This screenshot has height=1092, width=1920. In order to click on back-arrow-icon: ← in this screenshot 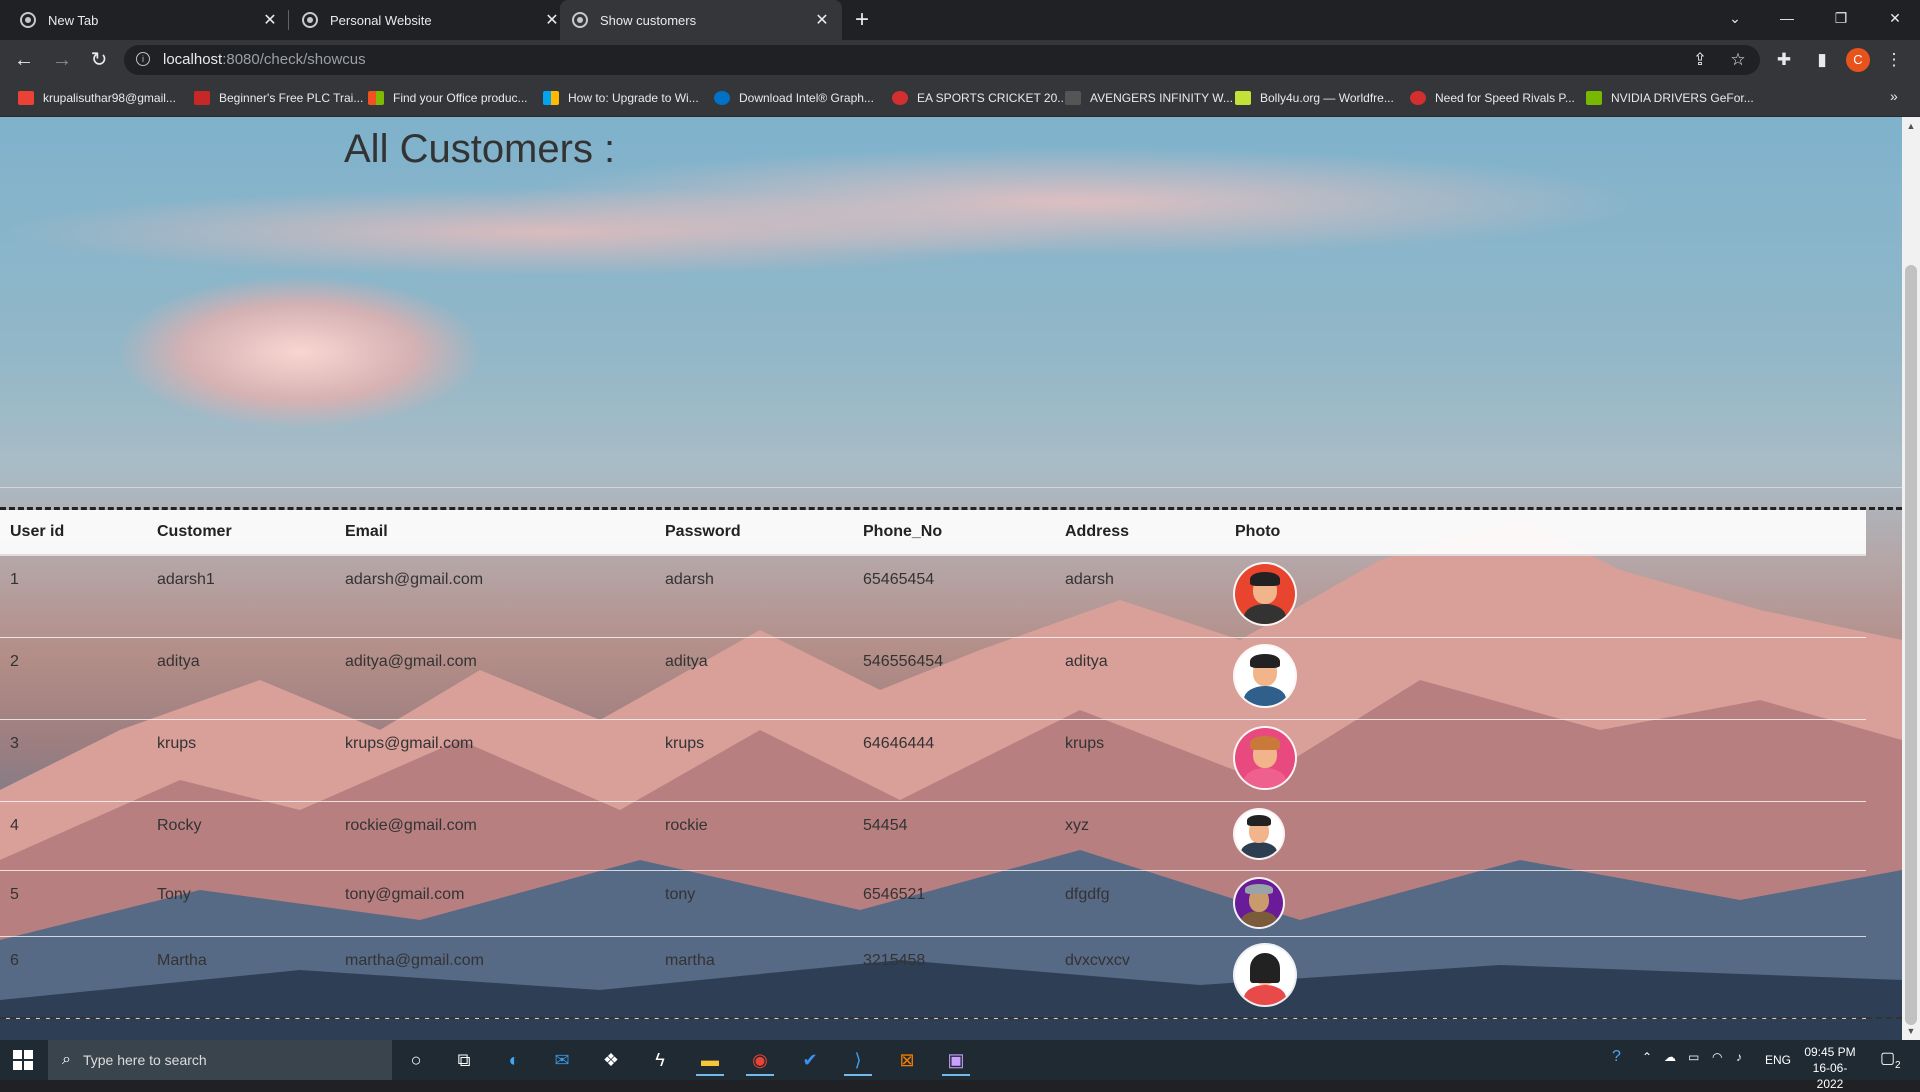, I will do `click(24, 60)`.